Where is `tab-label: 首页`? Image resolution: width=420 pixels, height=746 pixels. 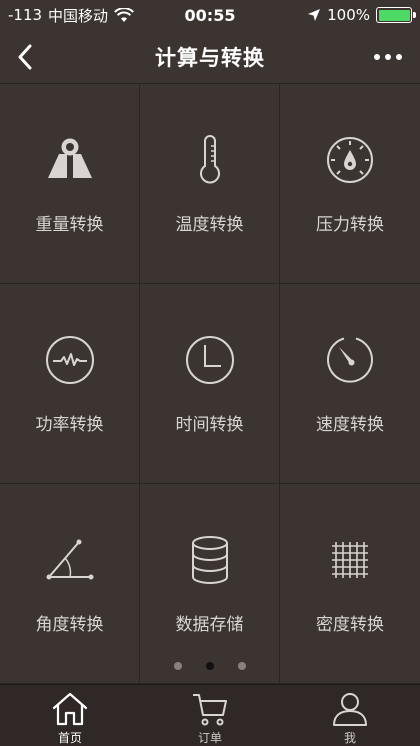
tab-label: 首页 is located at coordinates (69, 738).